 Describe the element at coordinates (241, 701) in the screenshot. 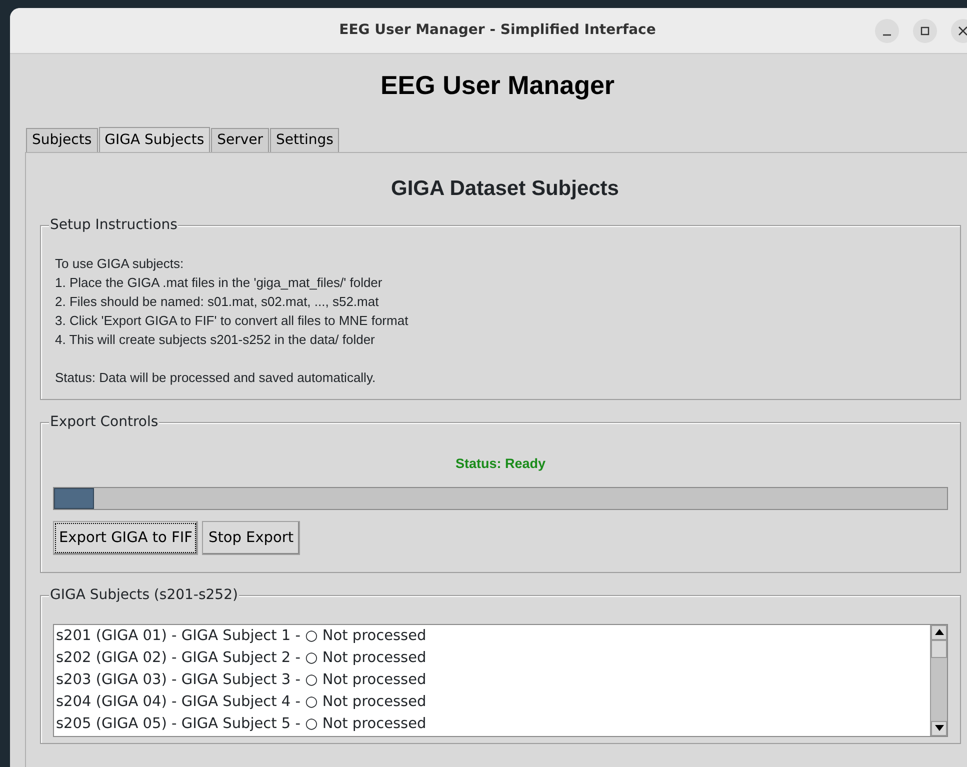

I see `list-item: s204 (GIGA 04) - GIGA Subject 4 - ○ Not processed` at that location.